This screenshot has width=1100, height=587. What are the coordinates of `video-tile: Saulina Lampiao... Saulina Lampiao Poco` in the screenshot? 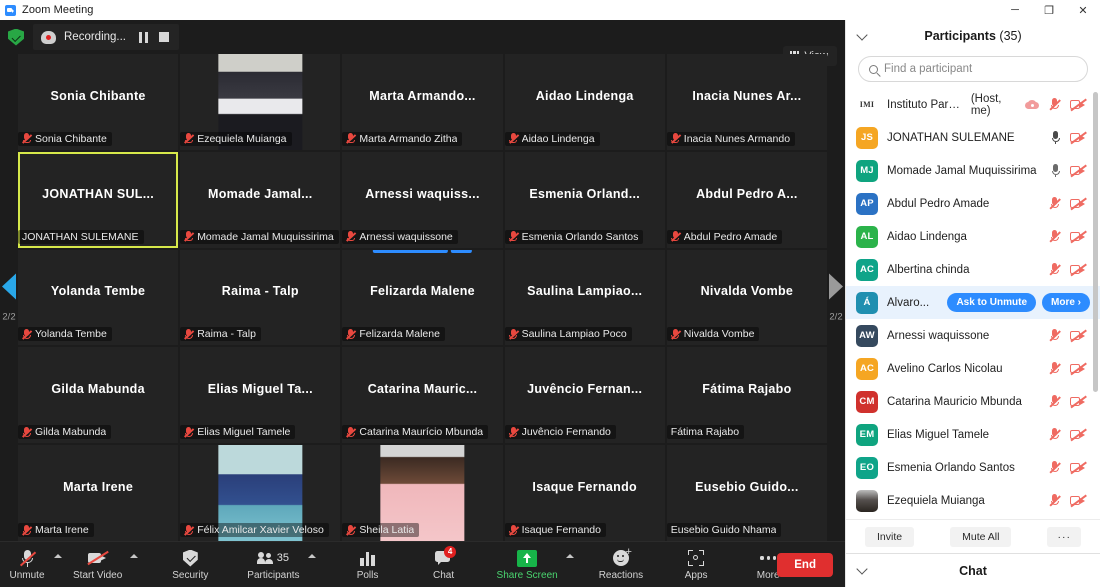 It's located at (584, 297).